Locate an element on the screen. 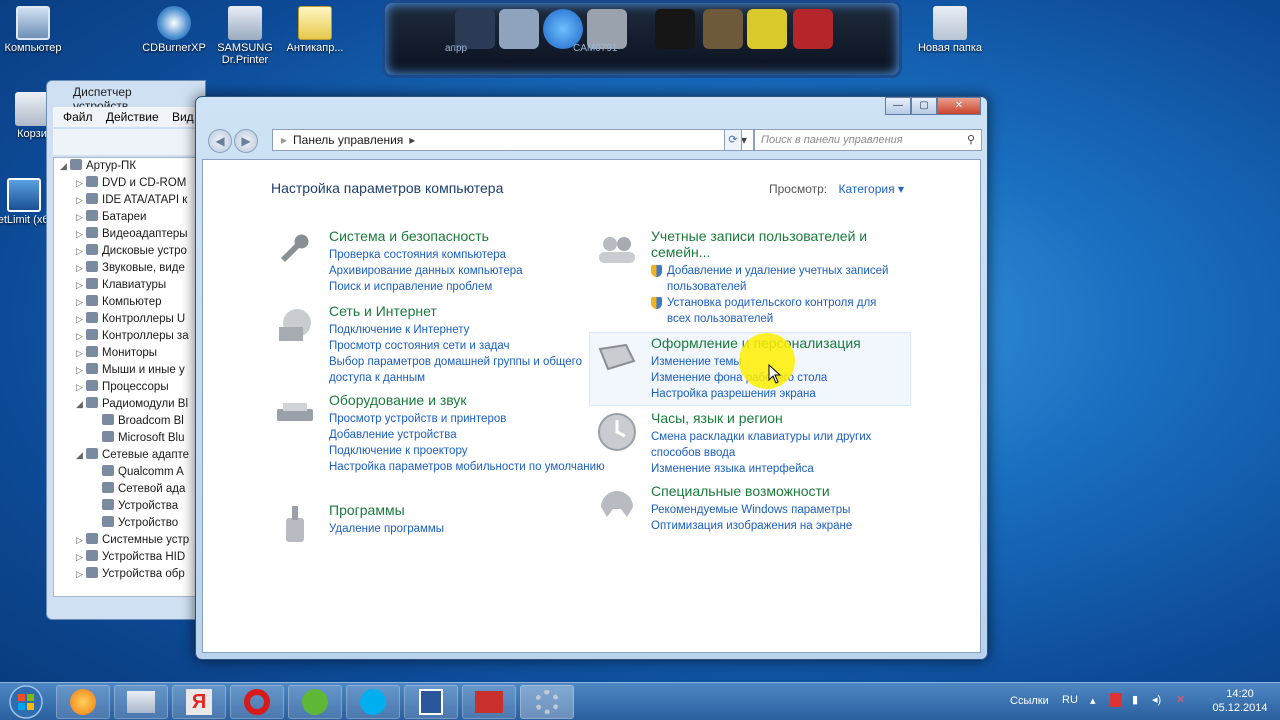  tray-links: Ссылки is located at coordinates (1029, 701).